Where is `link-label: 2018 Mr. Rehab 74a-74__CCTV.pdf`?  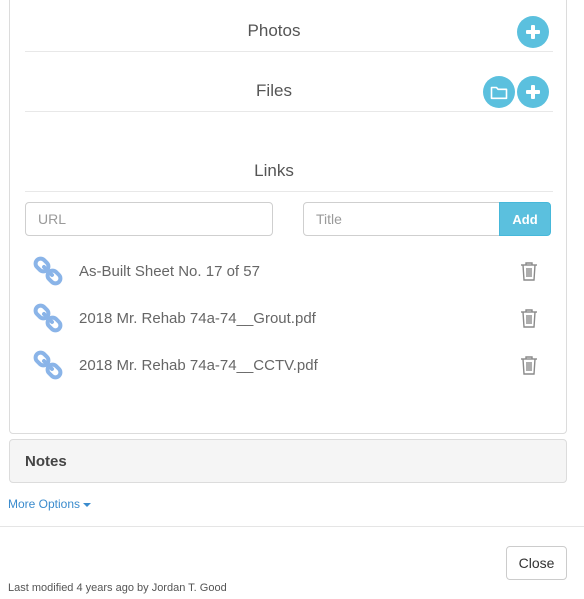 link-label: 2018 Mr. Rehab 74a-74__CCTV.pdf is located at coordinates (198, 365).